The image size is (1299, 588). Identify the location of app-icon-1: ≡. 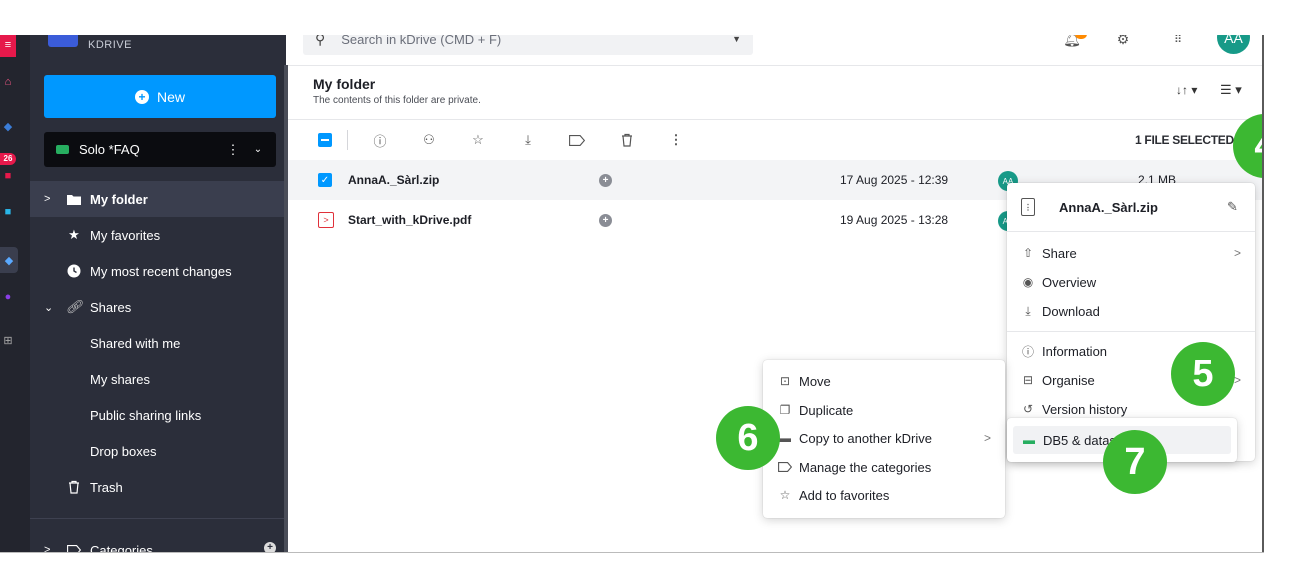
(8, 46).